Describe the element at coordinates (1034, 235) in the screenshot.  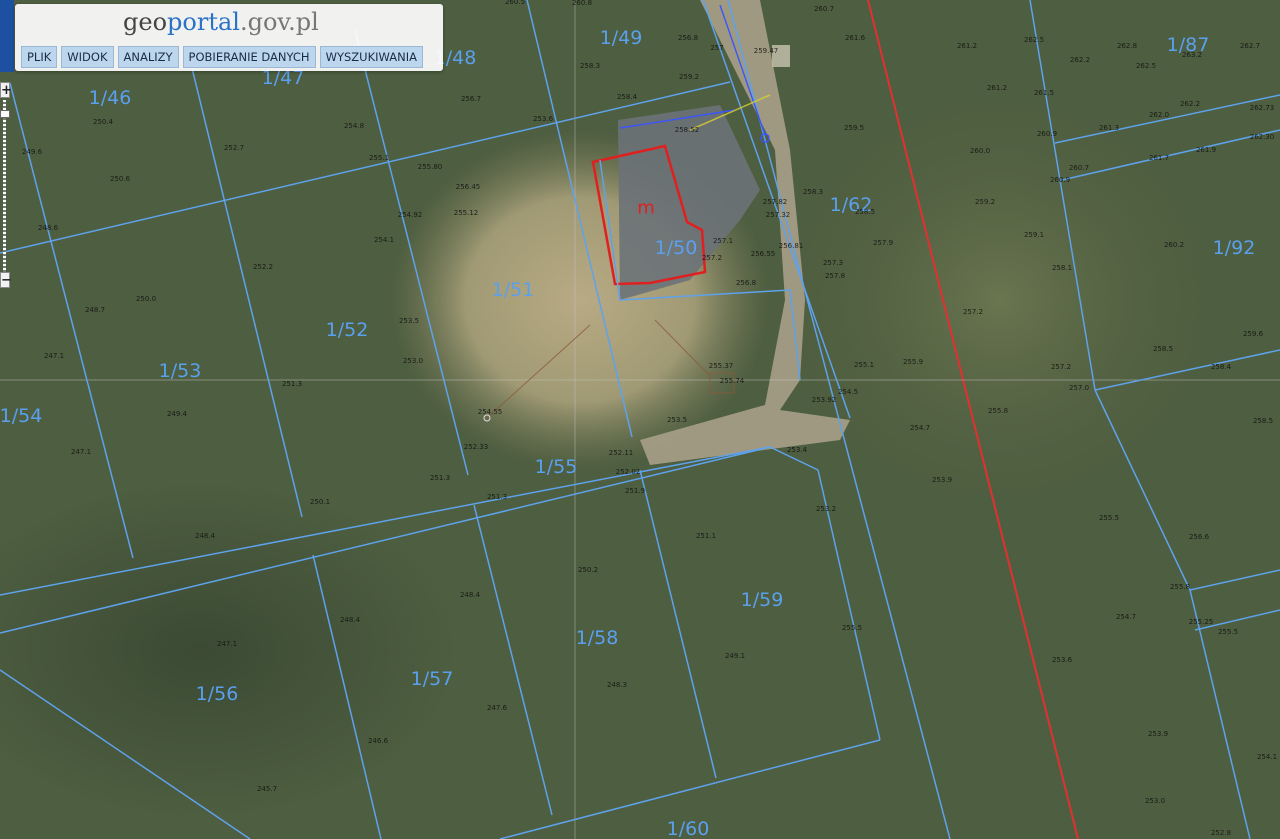
I see `elevation-label: 259.1` at that location.